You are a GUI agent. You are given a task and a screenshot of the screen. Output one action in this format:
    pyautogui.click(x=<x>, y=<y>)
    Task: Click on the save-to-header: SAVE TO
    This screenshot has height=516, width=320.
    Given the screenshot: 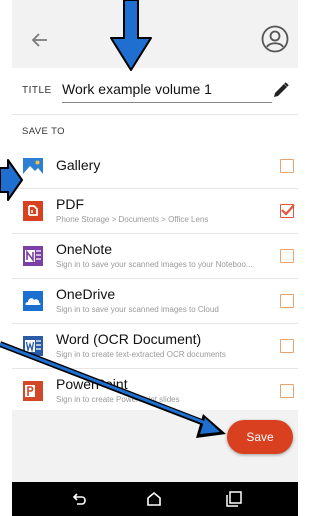 What is the action you would take?
    pyautogui.click(x=155, y=129)
    